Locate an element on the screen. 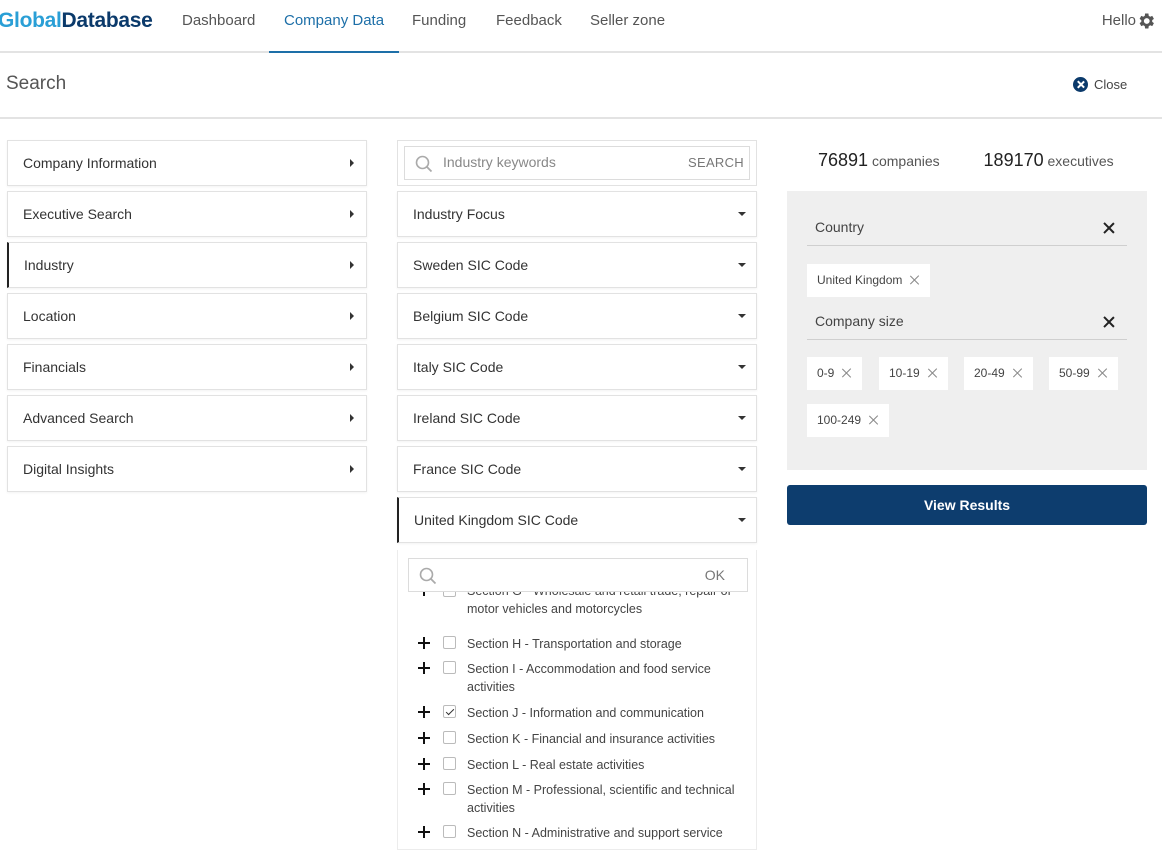 This screenshot has width=1162, height=862. menu-item-industry: Industry is located at coordinates (187, 265).